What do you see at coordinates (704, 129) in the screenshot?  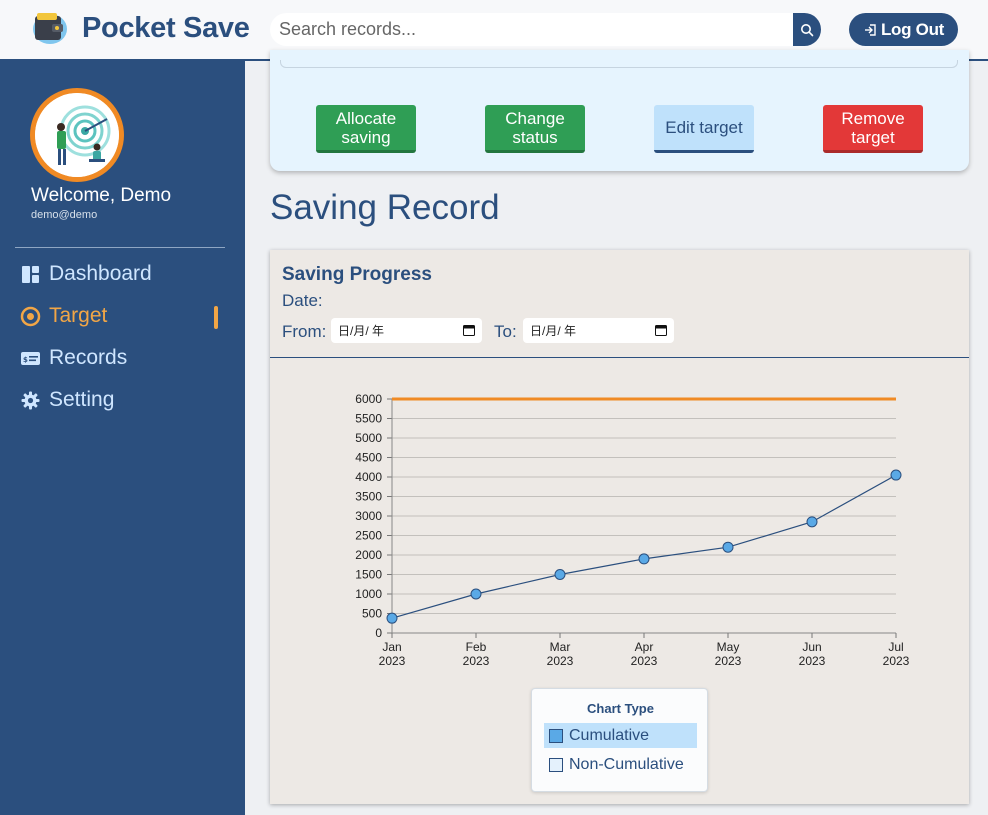 I see `edit-target-button: Edit target` at bounding box center [704, 129].